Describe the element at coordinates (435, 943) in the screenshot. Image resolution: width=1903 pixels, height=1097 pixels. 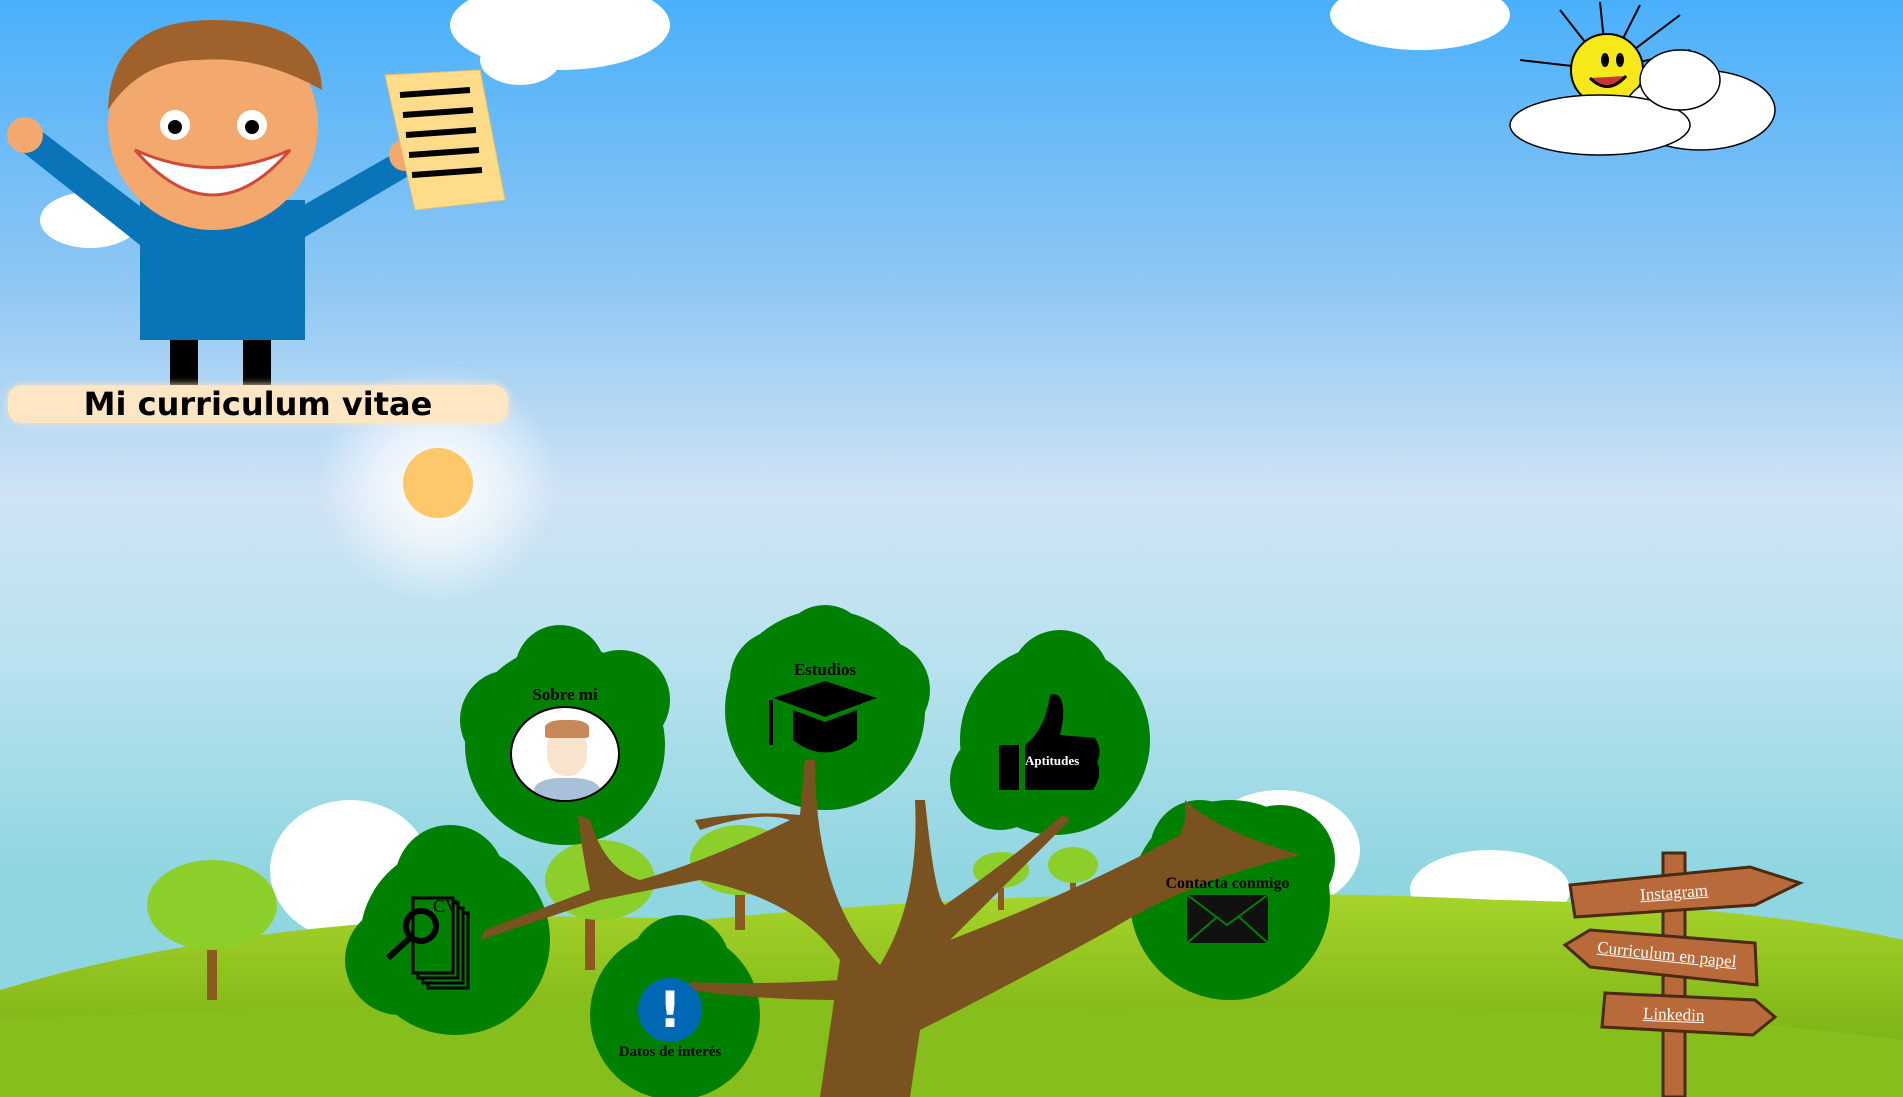
I see `menu-item-cv: CV` at that location.